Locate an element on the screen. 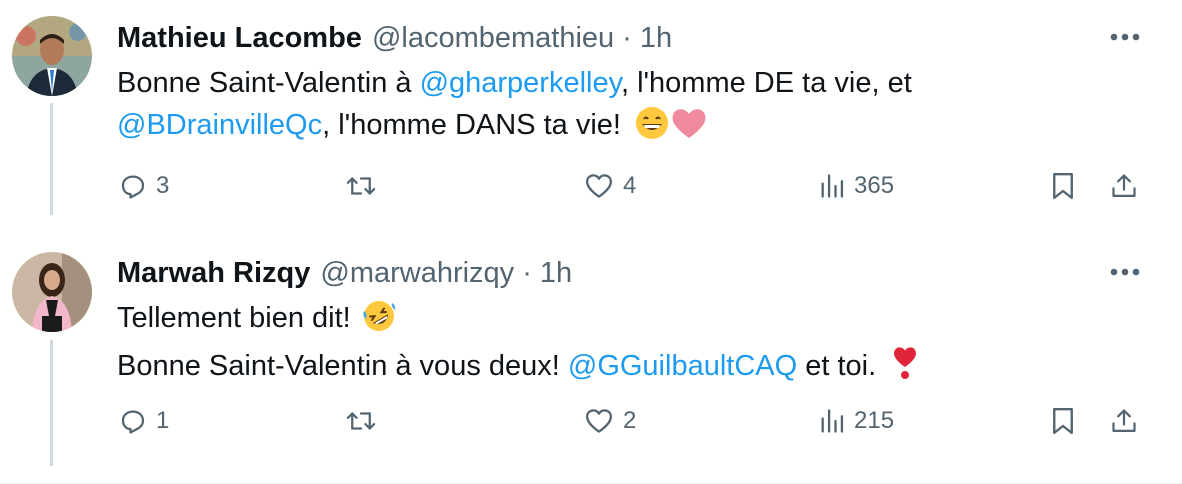 This screenshot has height=484, width=1182. mention-link: @BDrainvilleQc is located at coordinates (219, 125).